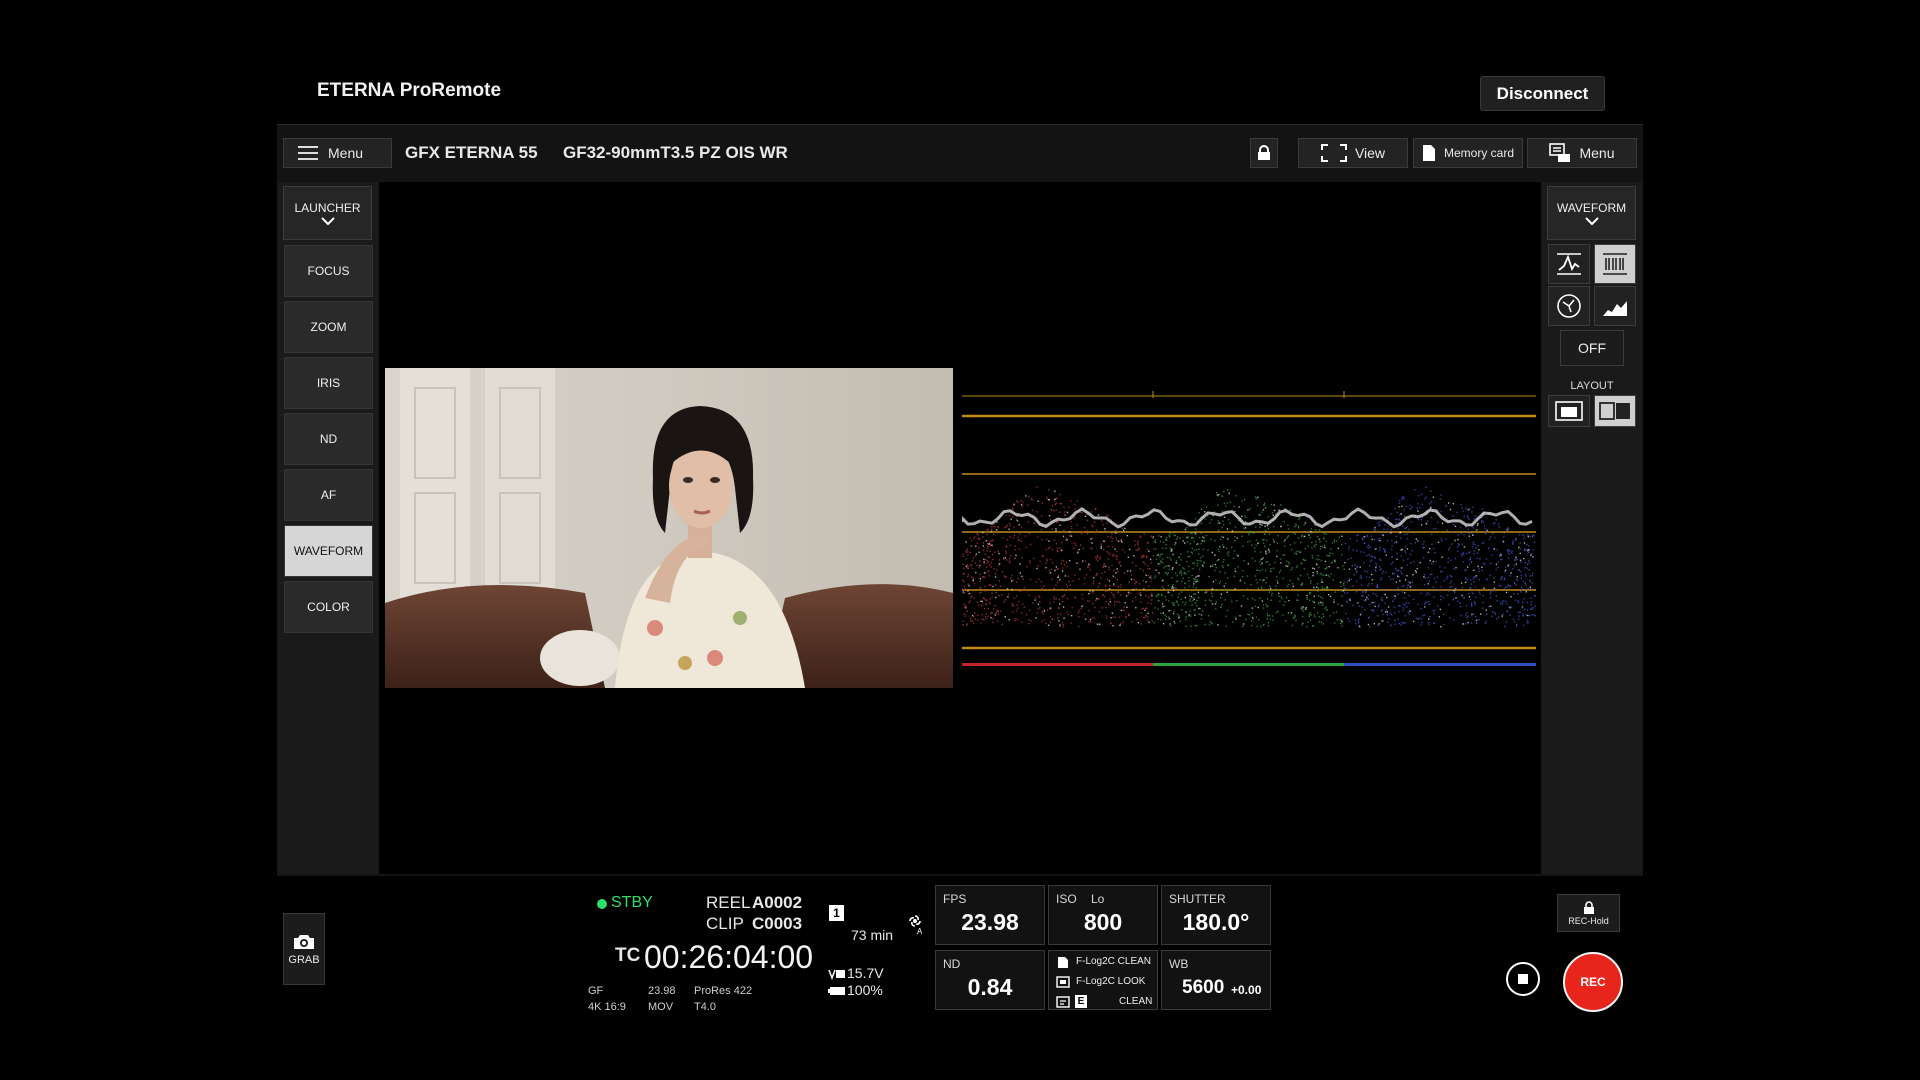  What do you see at coordinates (1103, 915) in the screenshot?
I see `iso-tile: ISO Lo 800` at bounding box center [1103, 915].